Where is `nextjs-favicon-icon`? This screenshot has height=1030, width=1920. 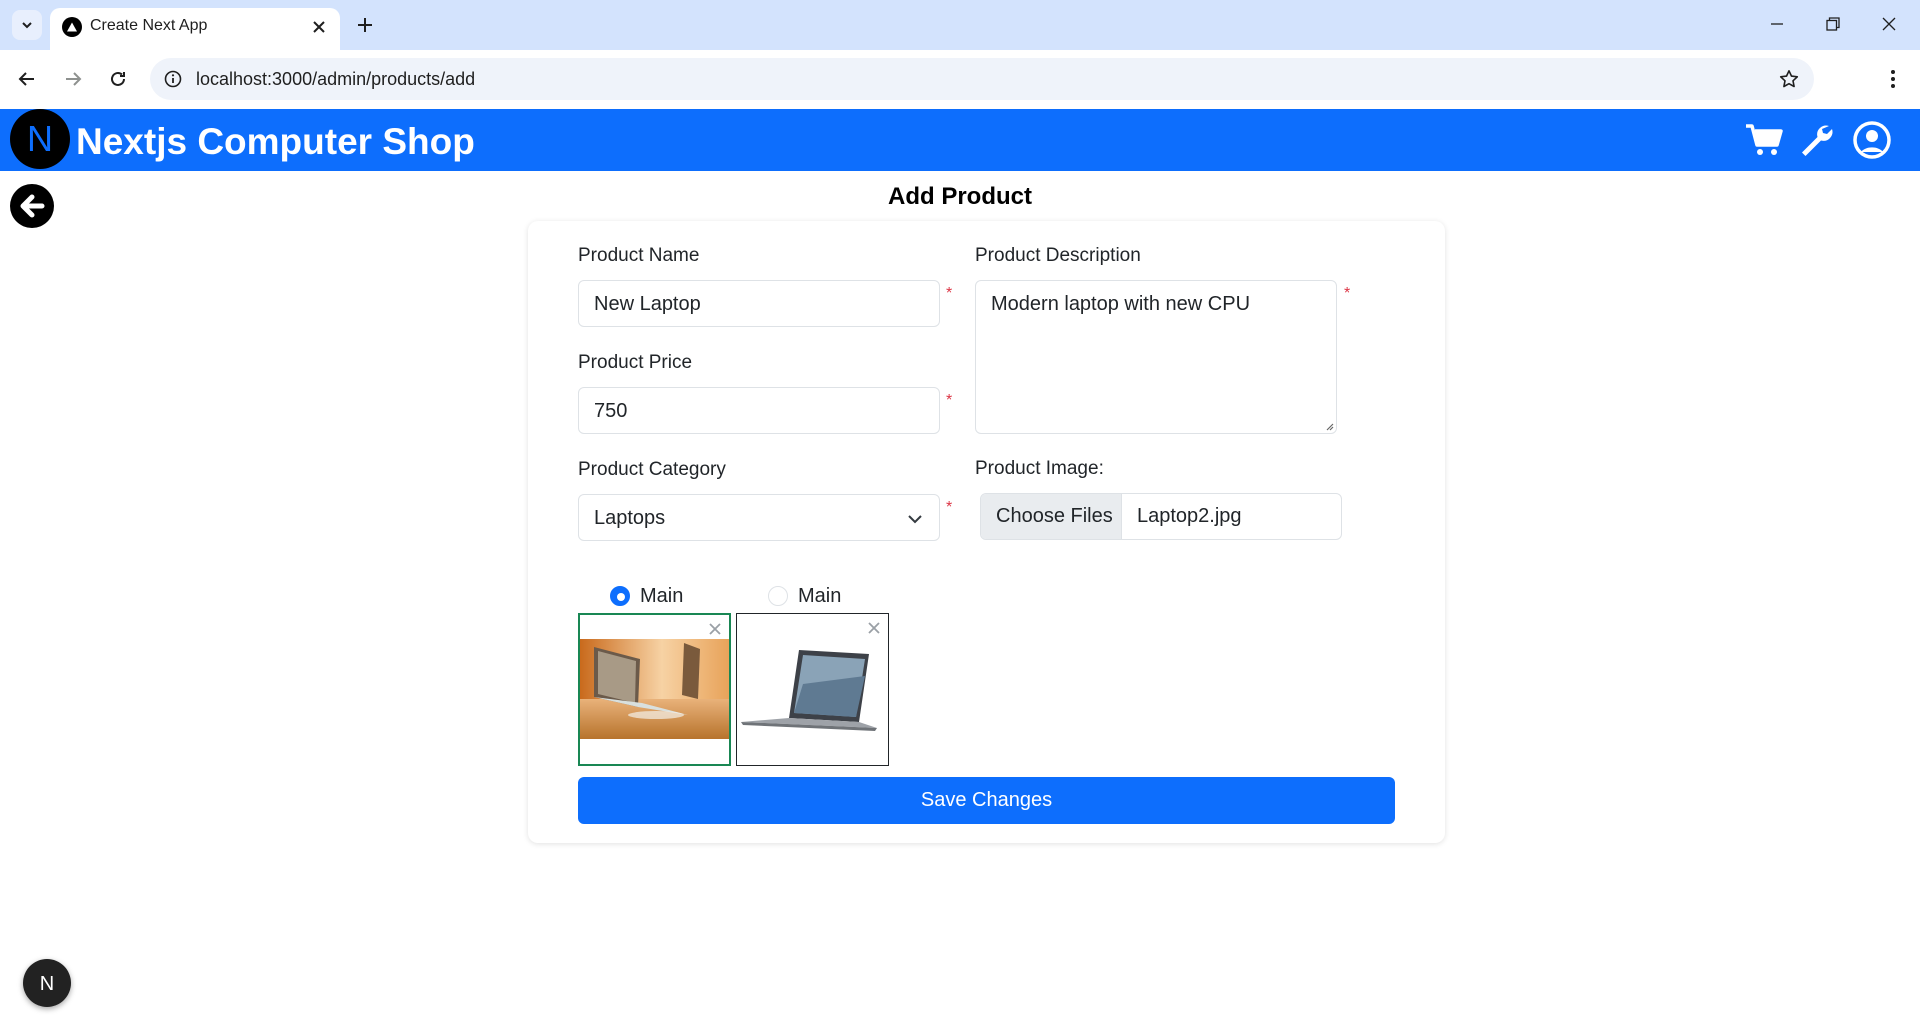 nextjs-favicon-icon is located at coordinates (72, 27).